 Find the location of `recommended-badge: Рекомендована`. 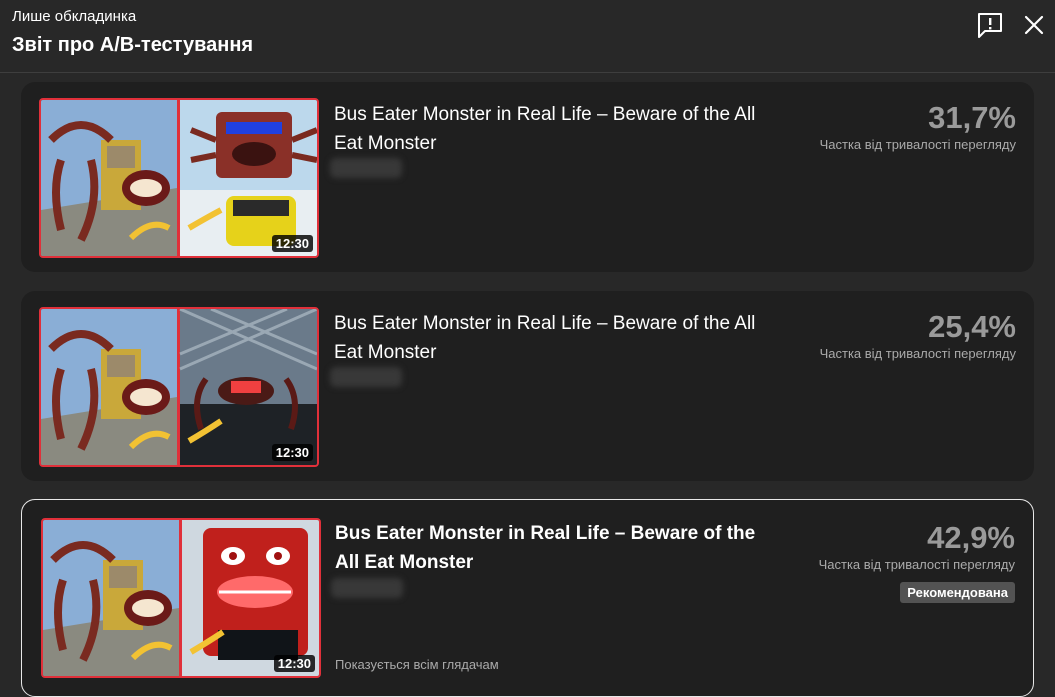

recommended-badge: Рекомендована is located at coordinates (957, 592).